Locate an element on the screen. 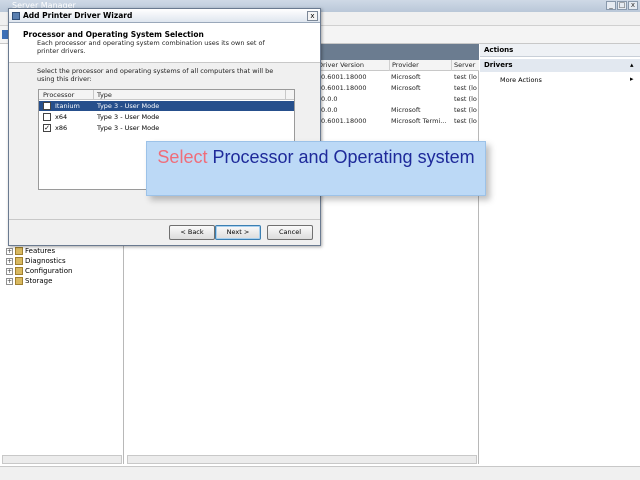  column-header-type: Type is located at coordinates (104, 95).